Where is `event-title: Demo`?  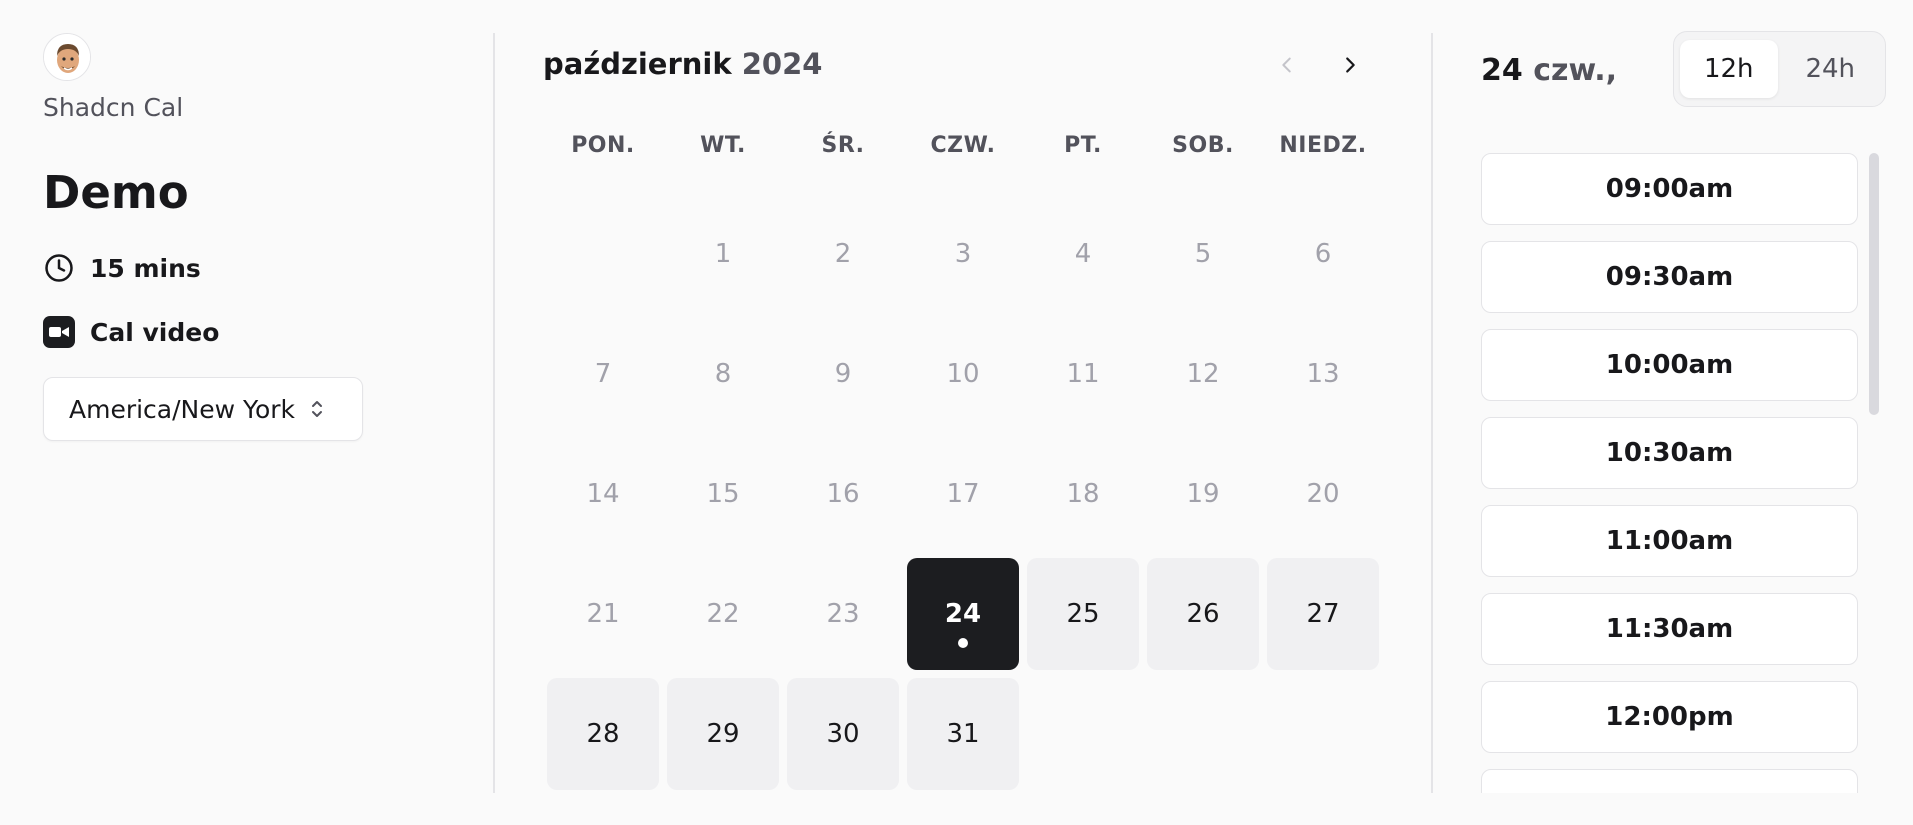
event-title: Demo is located at coordinates (116, 192).